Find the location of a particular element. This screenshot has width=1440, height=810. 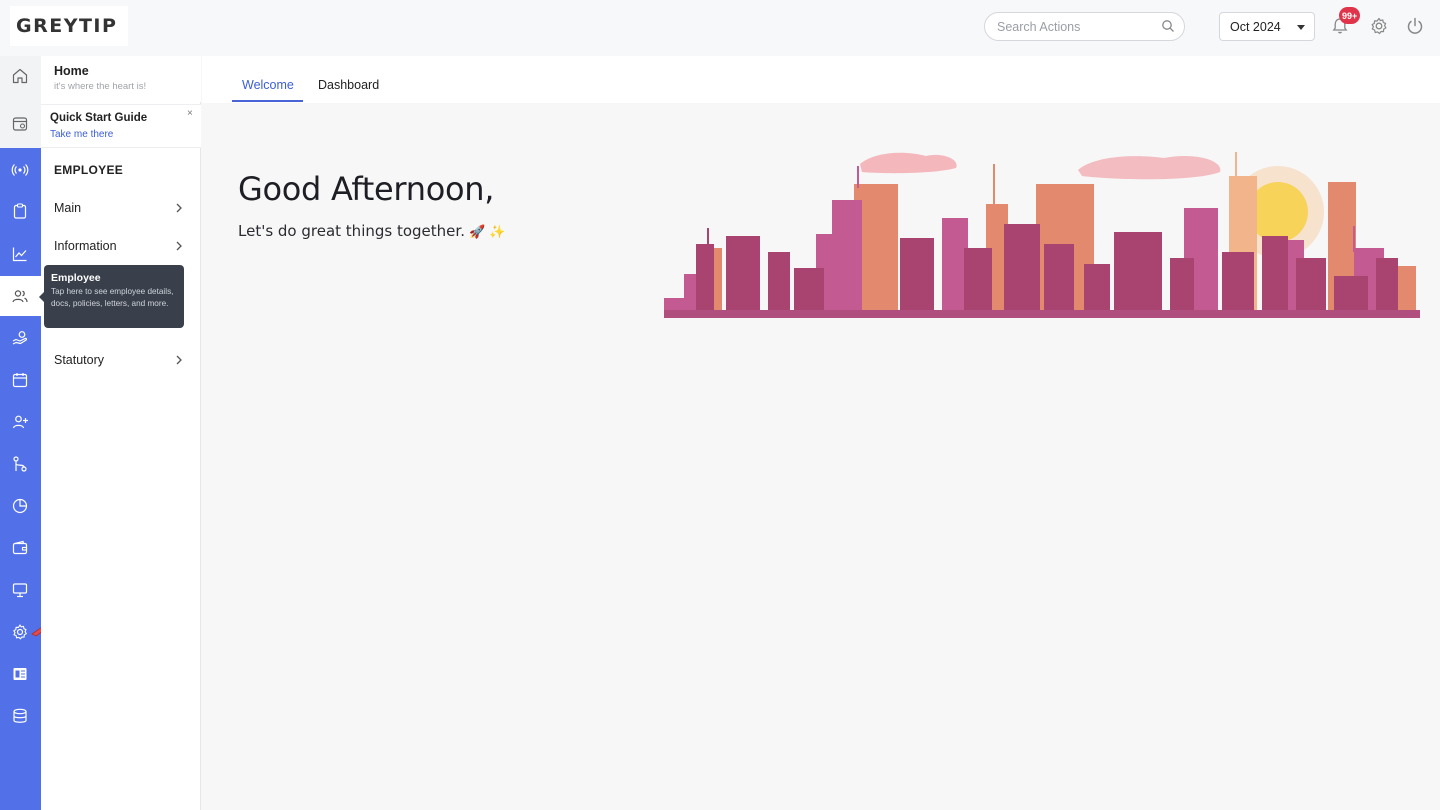

city-skyline-illustration is located at coordinates (1042, 235).